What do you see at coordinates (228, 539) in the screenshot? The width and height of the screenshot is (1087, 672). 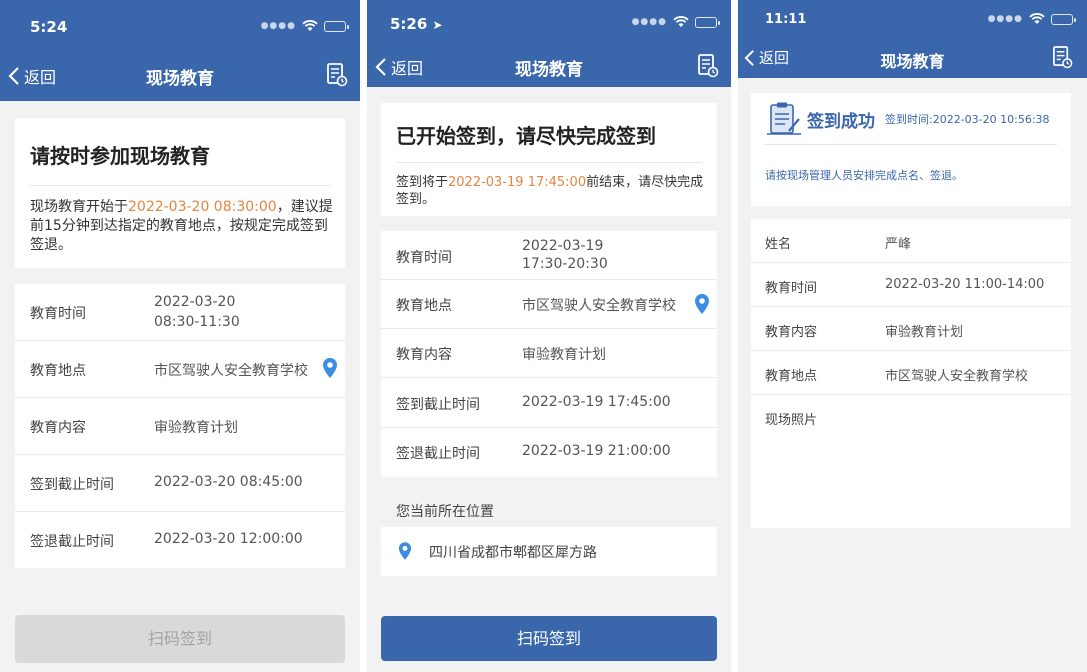 I see `row-value: 2022-03-20 12:00:00` at bounding box center [228, 539].